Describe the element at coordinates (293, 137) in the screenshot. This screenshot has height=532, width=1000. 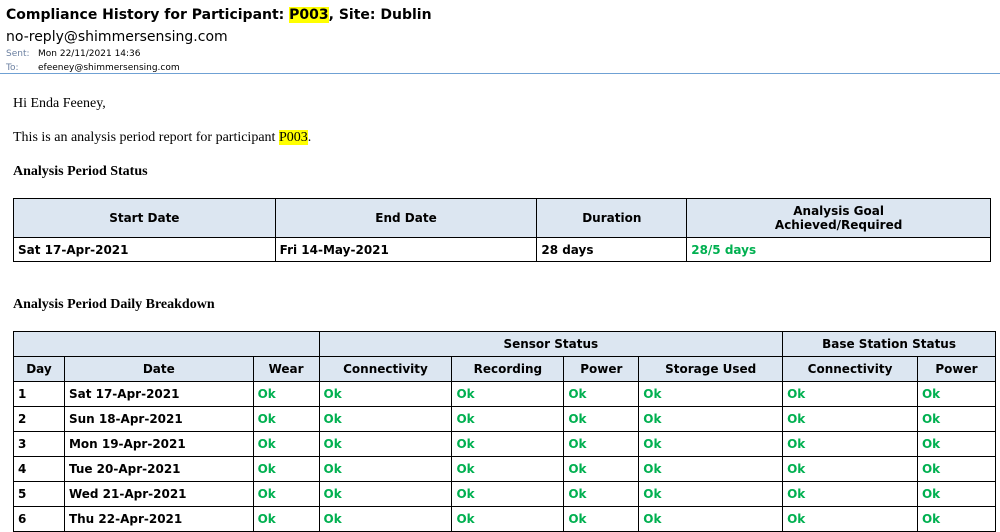
I see `intro-participant-highlight: P003` at that location.